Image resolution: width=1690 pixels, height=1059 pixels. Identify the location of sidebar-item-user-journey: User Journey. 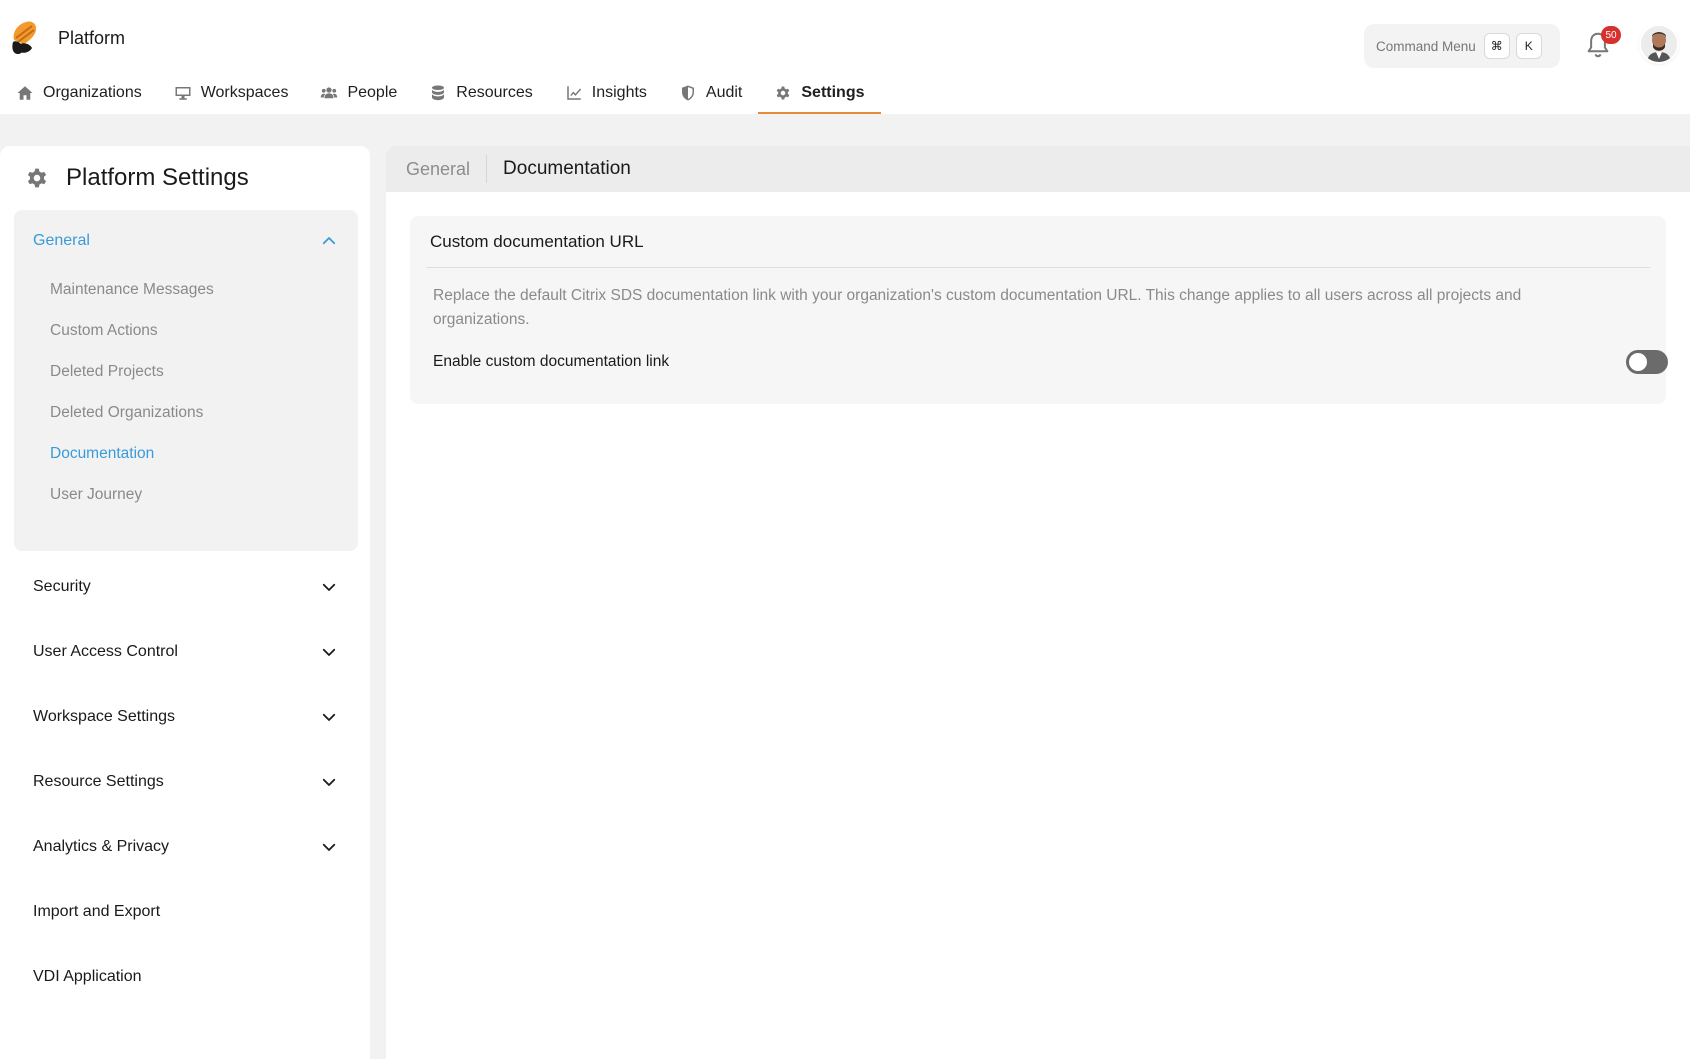
(96, 495).